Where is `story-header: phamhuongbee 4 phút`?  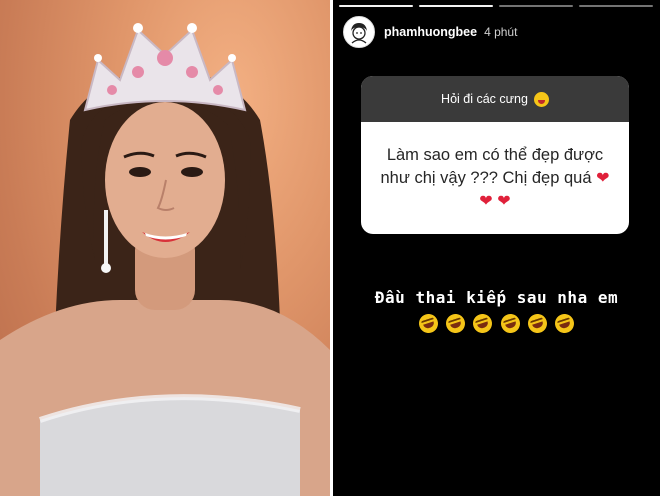
story-header: phamhuongbee 4 phút is located at coordinates (430, 32).